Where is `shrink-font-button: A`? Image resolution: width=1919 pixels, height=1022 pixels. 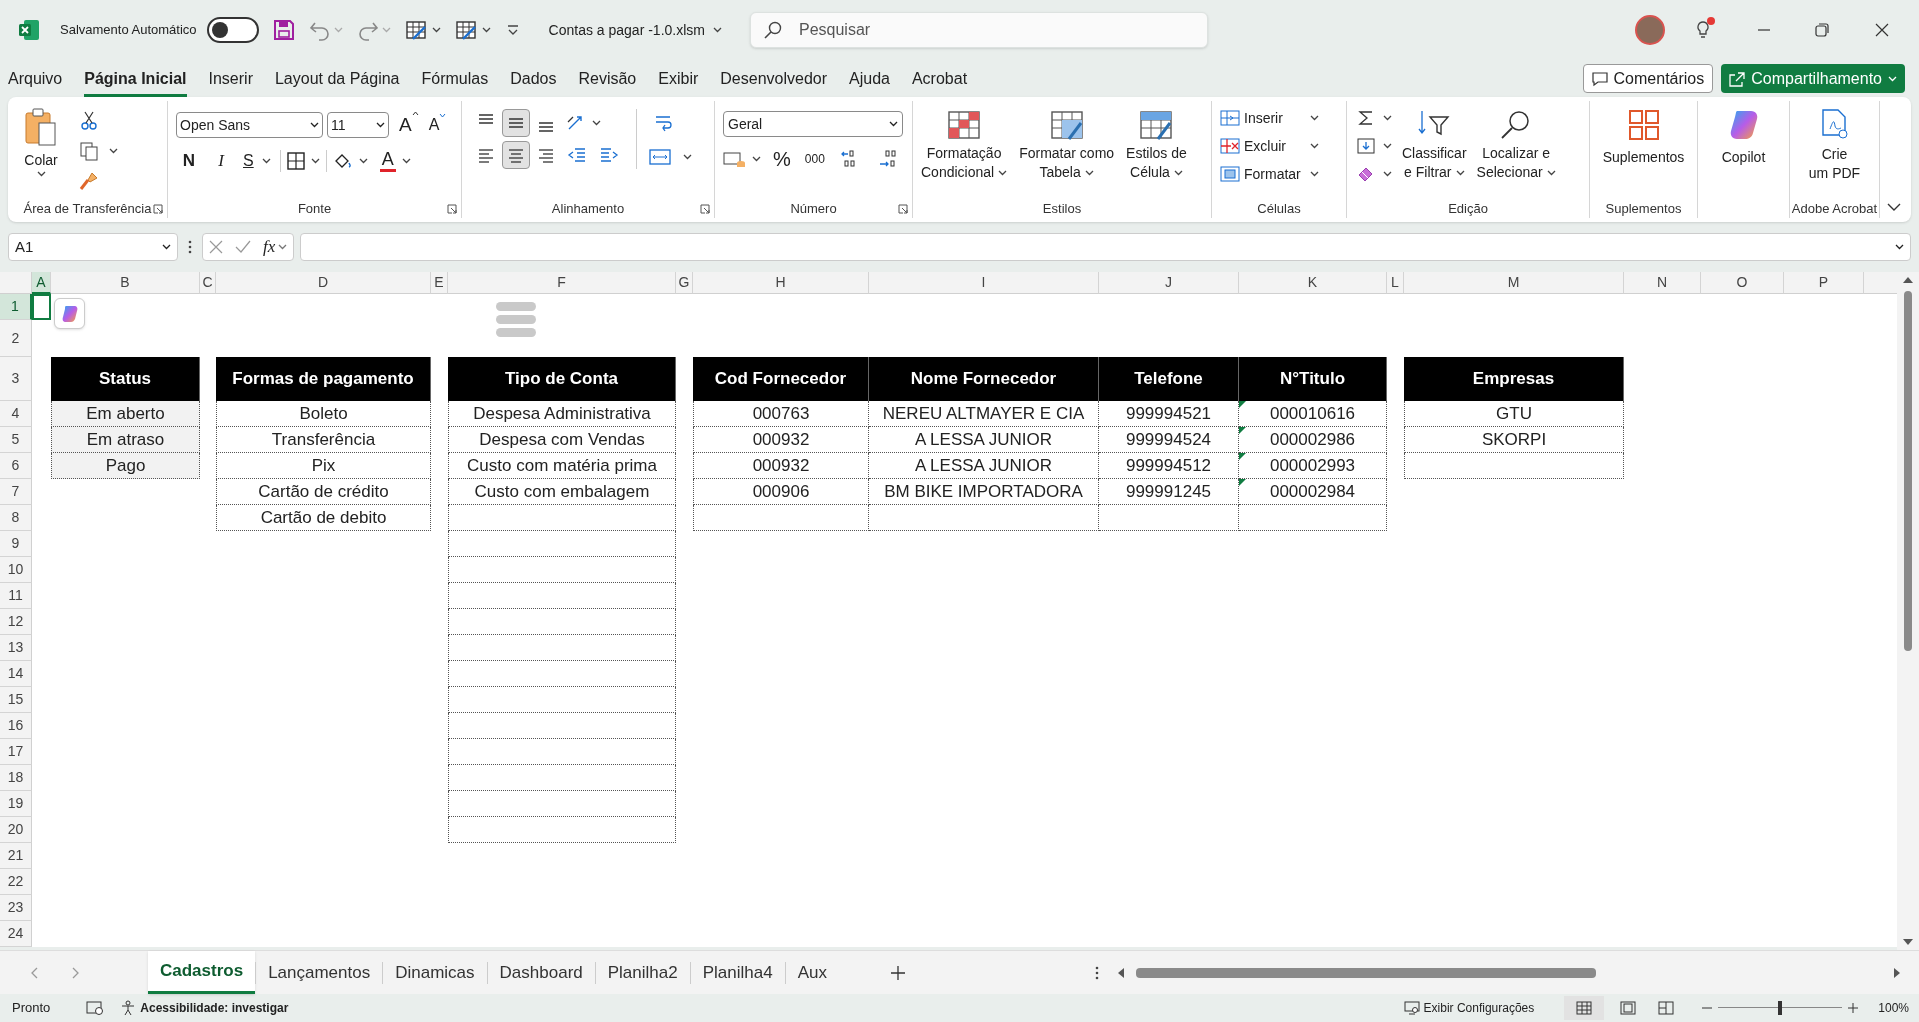 shrink-font-button: A is located at coordinates (437, 125).